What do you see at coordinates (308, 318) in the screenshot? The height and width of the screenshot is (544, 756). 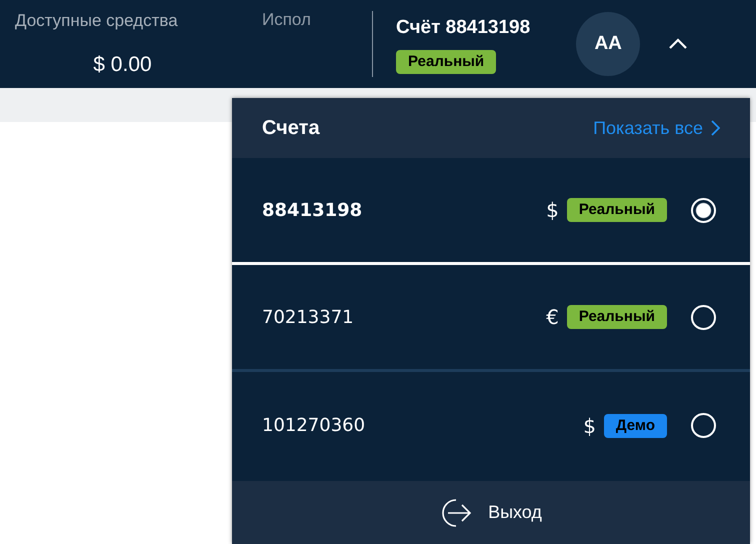 I see `account-number: 70213371` at bounding box center [308, 318].